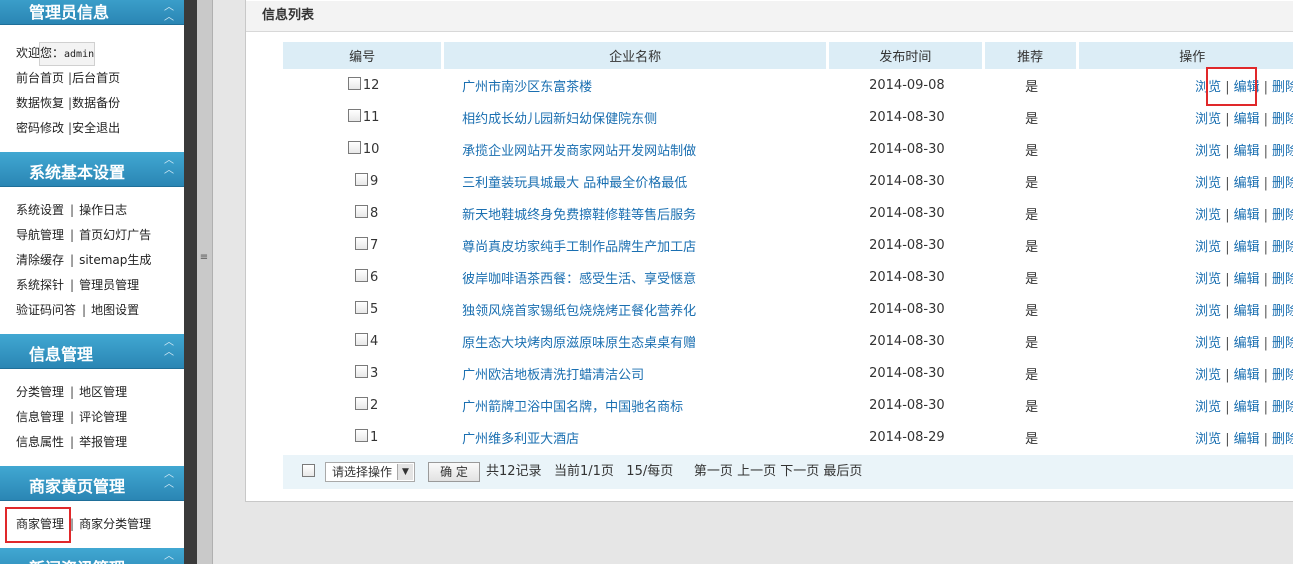  What do you see at coordinates (115, 260) in the screenshot?
I see `sidebar-item-sitemap: sitemap生成` at bounding box center [115, 260].